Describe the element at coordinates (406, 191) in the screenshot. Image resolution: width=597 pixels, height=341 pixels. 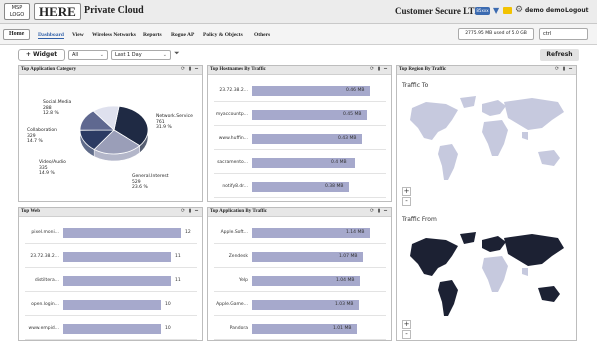
I see `map-to-zoom-in: +` at that location.